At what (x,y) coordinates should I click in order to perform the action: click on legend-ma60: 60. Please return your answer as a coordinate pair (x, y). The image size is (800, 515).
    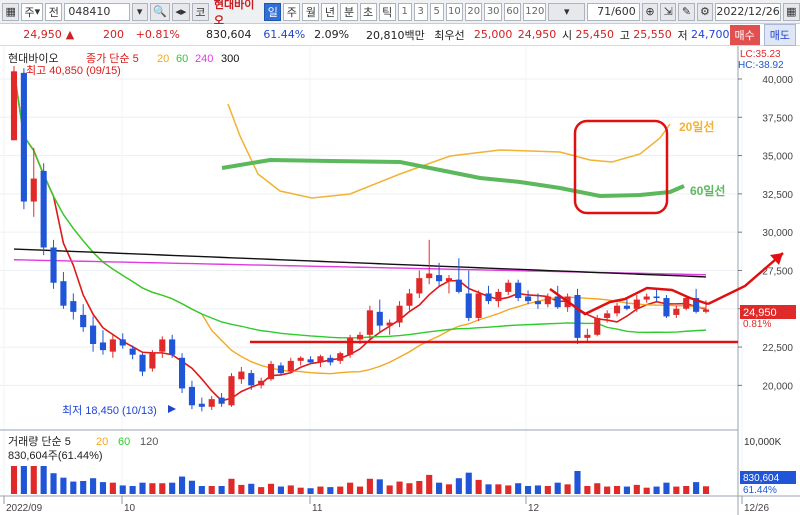
    Looking at the image, I should click on (182, 59).